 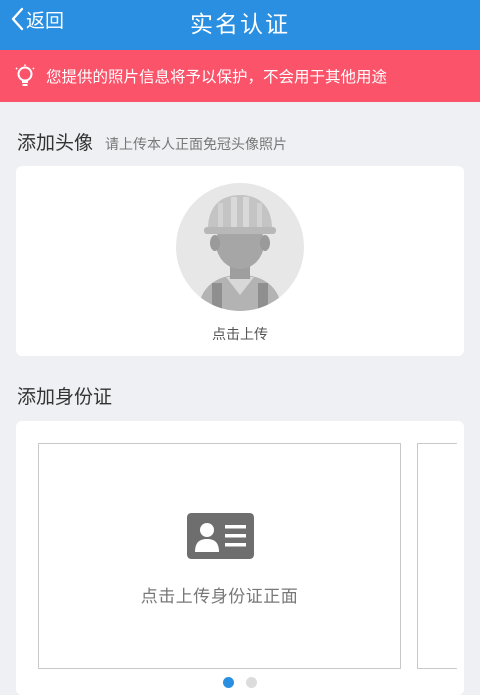 What do you see at coordinates (240, 682) in the screenshot?
I see `carousel-pager` at bounding box center [240, 682].